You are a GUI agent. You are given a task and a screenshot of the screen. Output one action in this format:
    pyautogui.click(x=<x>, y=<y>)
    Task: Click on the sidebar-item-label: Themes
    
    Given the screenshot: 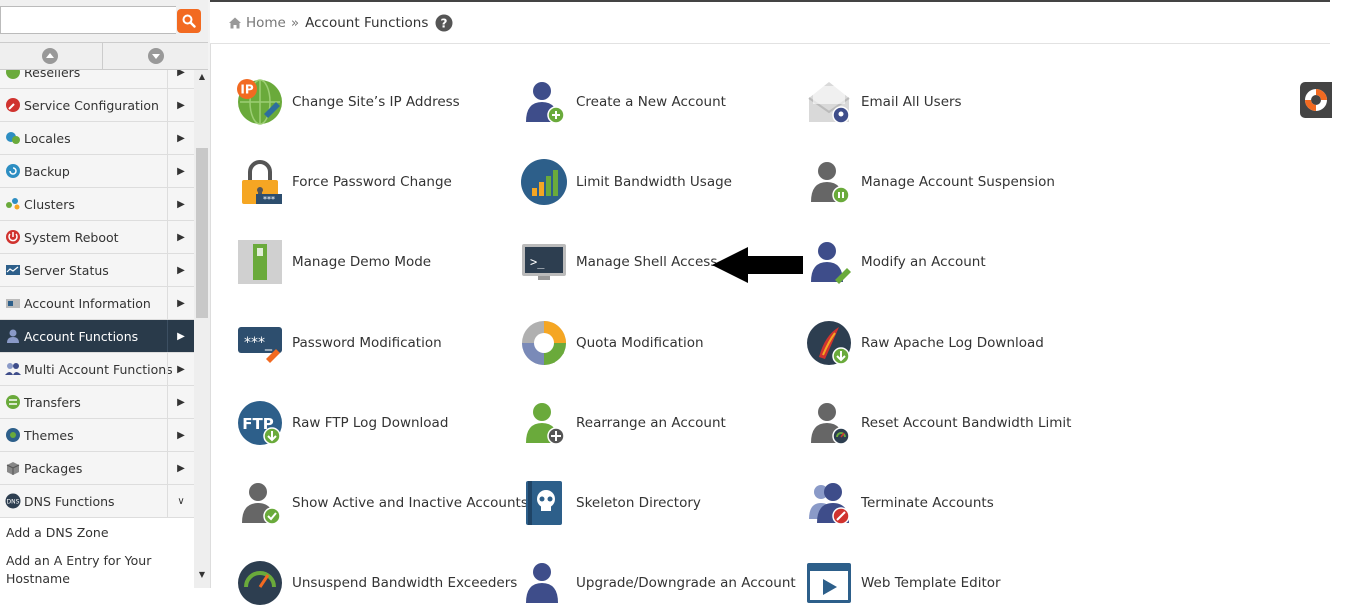 What is the action you would take?
    pyautogui.click(x=49, y=435)
    